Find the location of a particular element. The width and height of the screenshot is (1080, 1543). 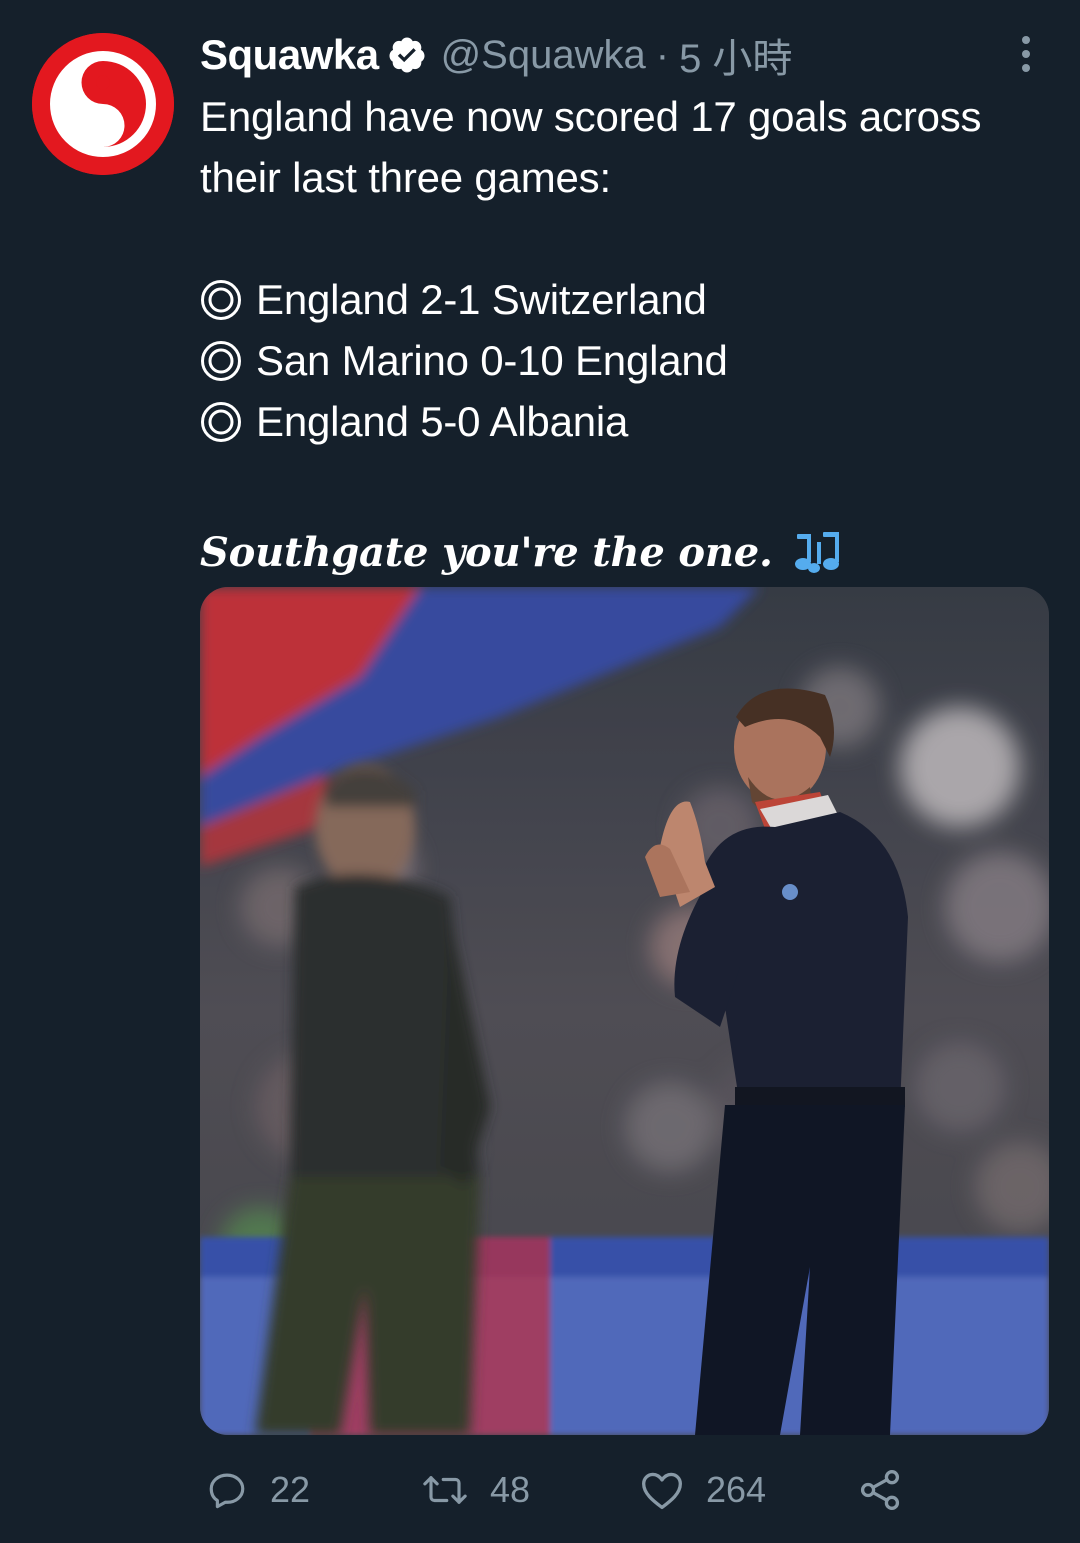

share-button is located at coordinates (880, 1490).